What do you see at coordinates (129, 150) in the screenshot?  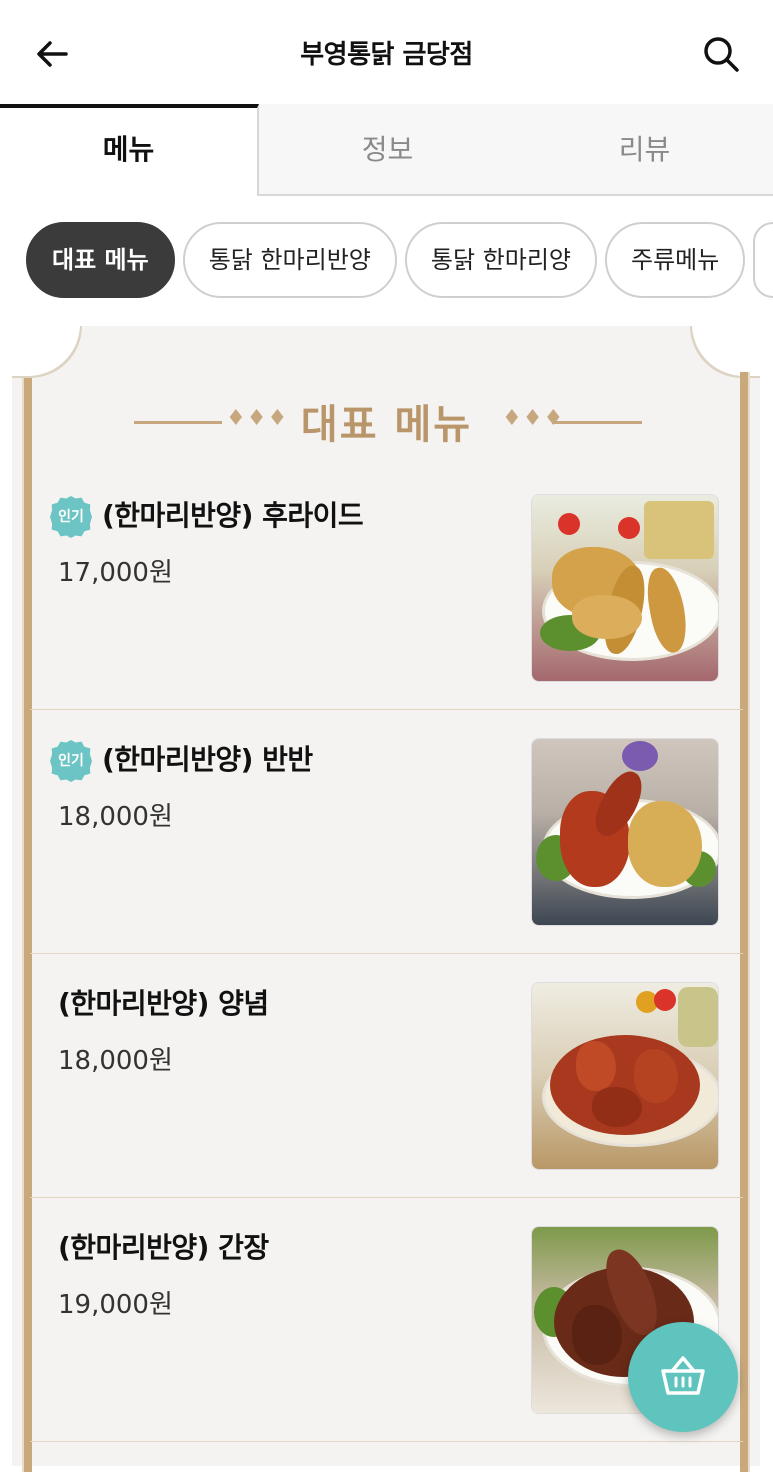 I see `tab-menu: 메뉴` at bounding box center [129, 150].